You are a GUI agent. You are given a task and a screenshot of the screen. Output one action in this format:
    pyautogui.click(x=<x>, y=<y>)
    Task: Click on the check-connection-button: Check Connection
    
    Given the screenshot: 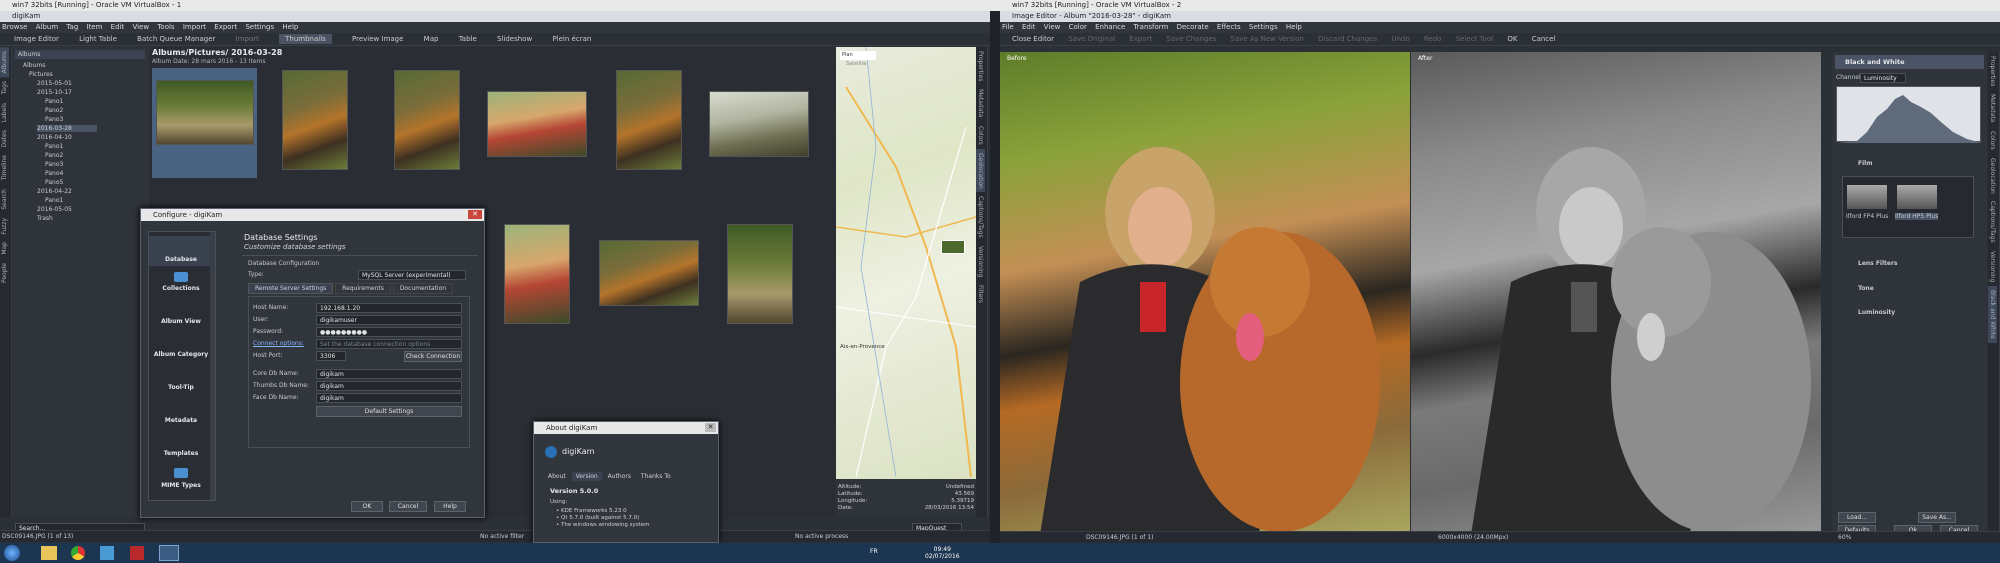 What is the action you would take?
    pyautogui.click(x=433, y=356)
    